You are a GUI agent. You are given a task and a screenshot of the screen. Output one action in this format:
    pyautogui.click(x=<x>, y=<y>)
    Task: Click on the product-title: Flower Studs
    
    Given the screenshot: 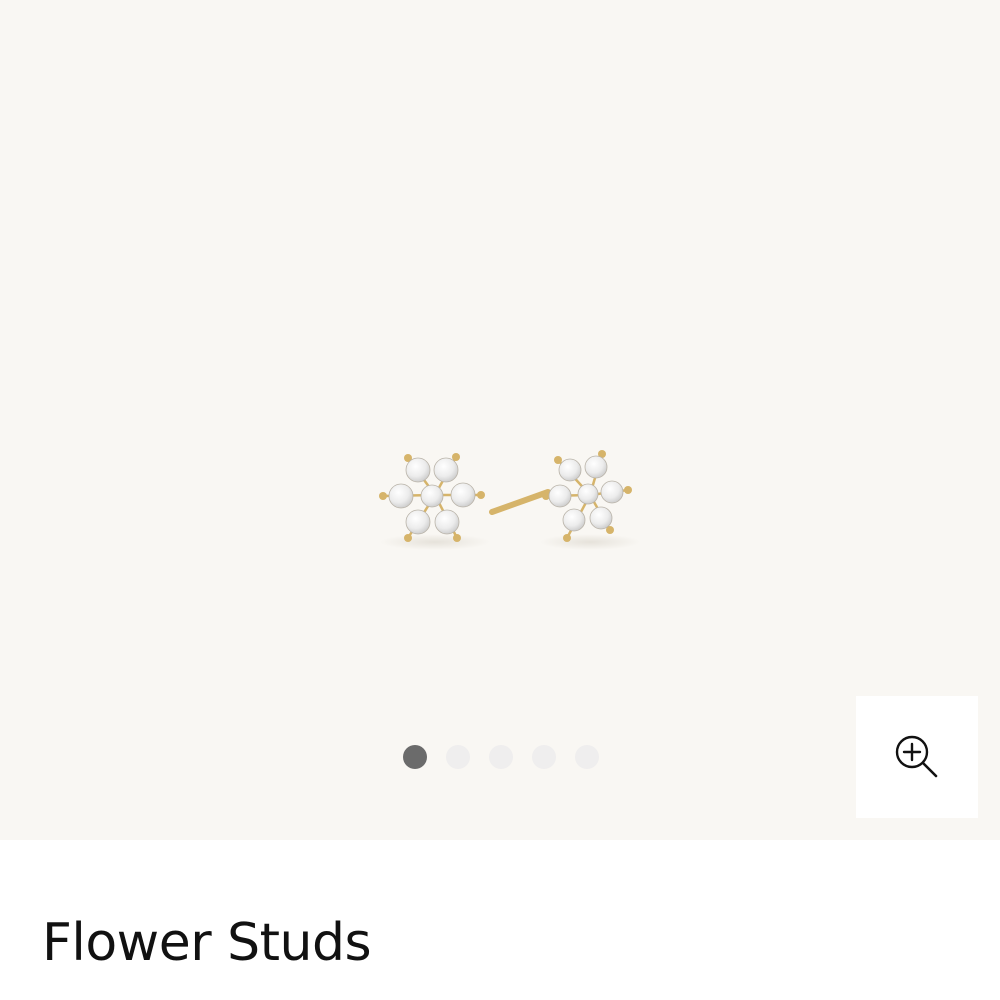 What is the action you would take?
    pyautogui.click(x=207, y=943)
    